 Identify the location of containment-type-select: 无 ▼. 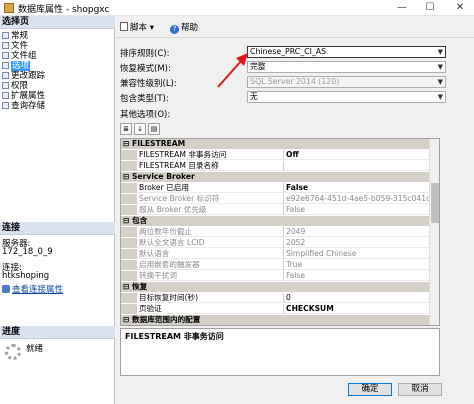
(346, 97).